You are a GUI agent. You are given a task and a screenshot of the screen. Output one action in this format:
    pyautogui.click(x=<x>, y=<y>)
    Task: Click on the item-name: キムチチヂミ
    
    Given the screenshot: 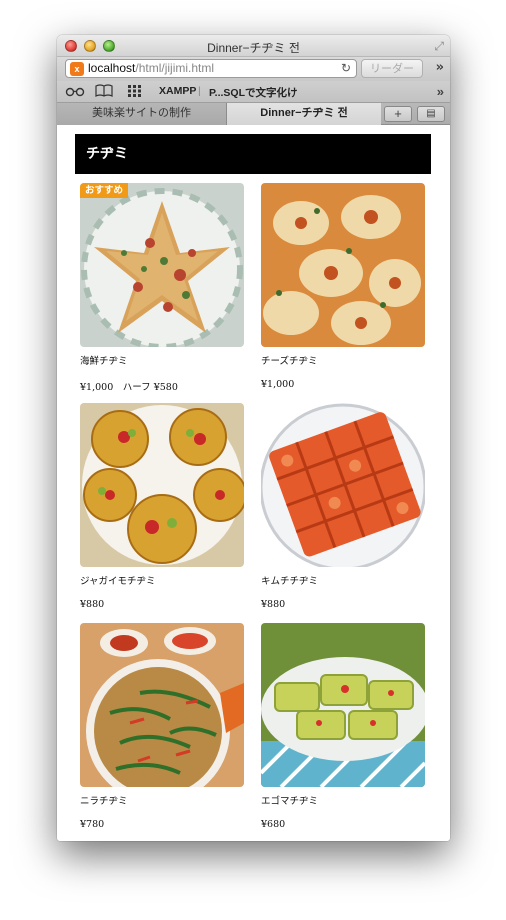 What is the action you would take?
    pyautogui.click(x=290, y=581)
    